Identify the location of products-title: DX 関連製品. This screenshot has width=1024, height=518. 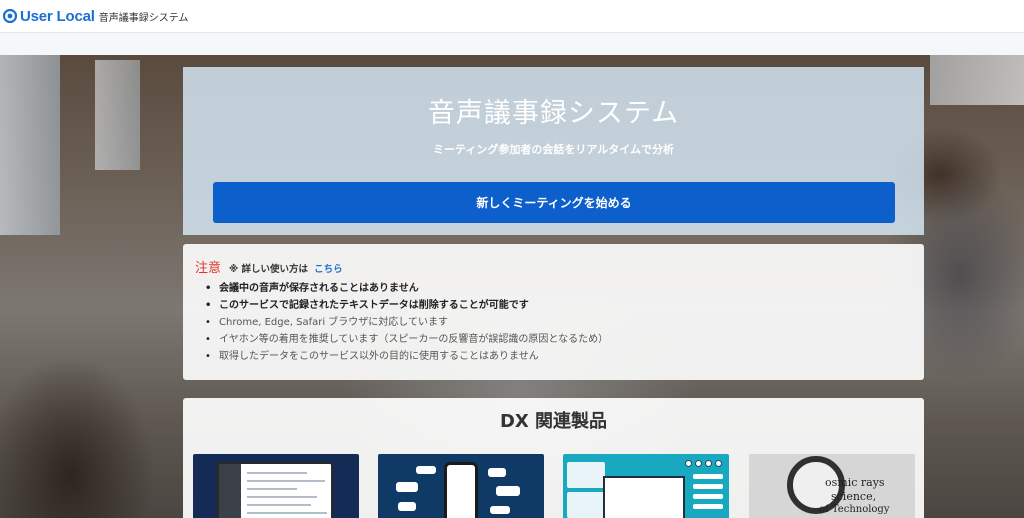
(553, 421).